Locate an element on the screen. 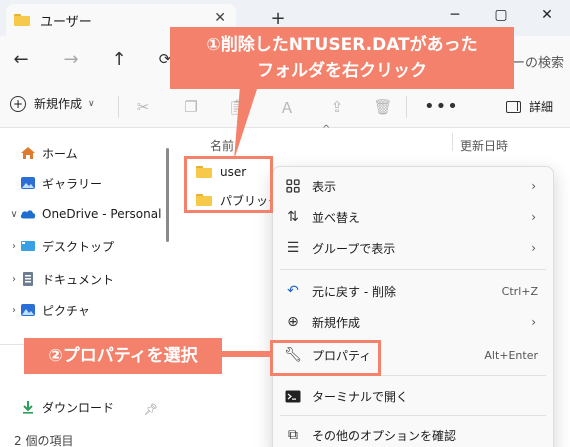  callout-step1: ①削除したNTUSER.DATがあった フォルダを右クリック is located at coordinates (342, 58).